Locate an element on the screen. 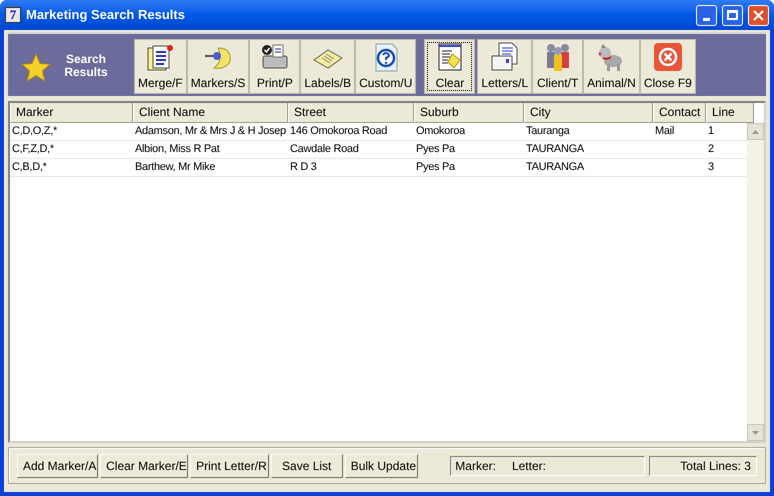  table-cell: Barthew, Mr Mike is located at coordinates (175, 167).